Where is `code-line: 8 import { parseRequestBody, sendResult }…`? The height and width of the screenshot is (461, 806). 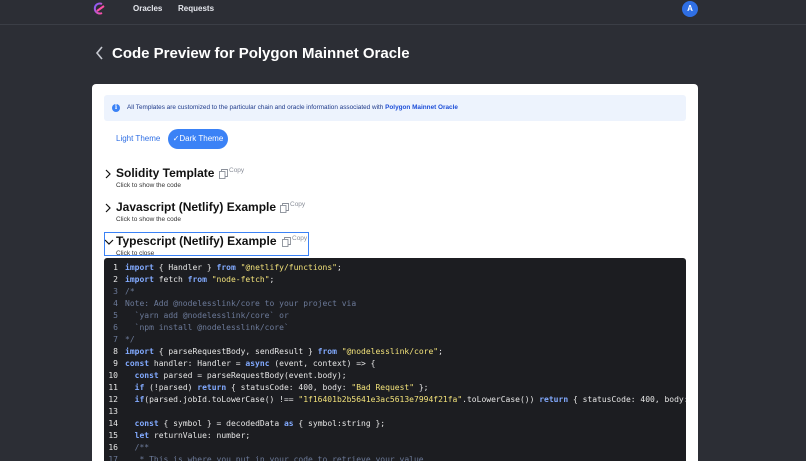 code-line: 8 import { parseRequestBody, sendResult }… is located at coordinates (395, 353).